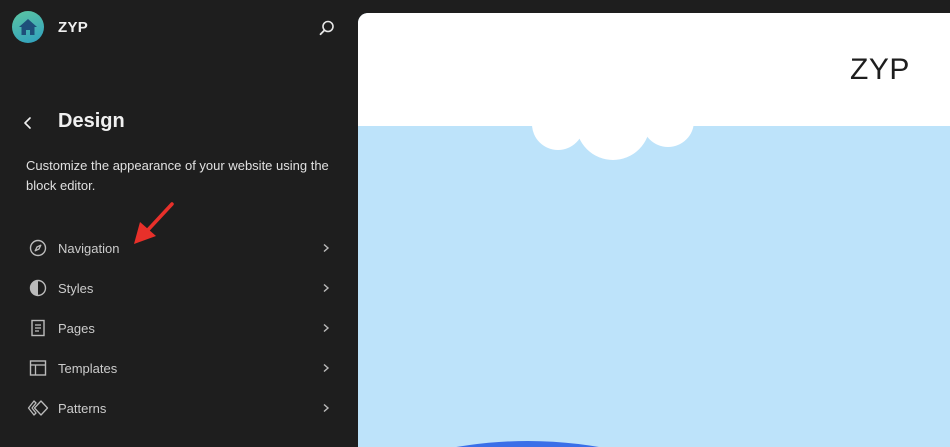  I want to click on nav-label: Styles, so click(76, 288).